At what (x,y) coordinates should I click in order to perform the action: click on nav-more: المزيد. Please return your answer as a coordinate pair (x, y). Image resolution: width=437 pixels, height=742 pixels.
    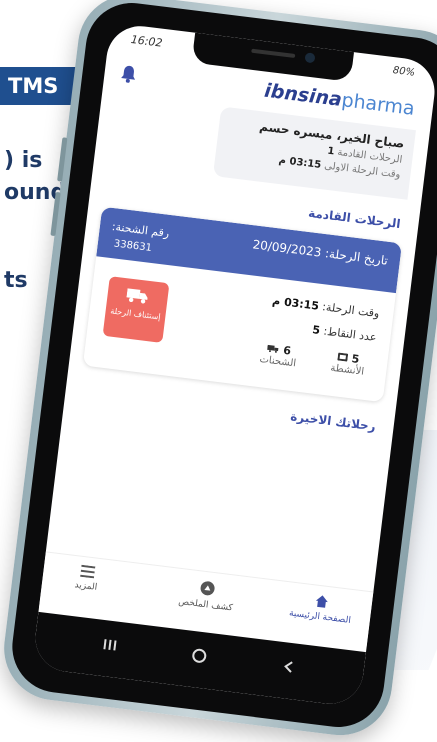
    Looking at the image, I should click on (87, 579).